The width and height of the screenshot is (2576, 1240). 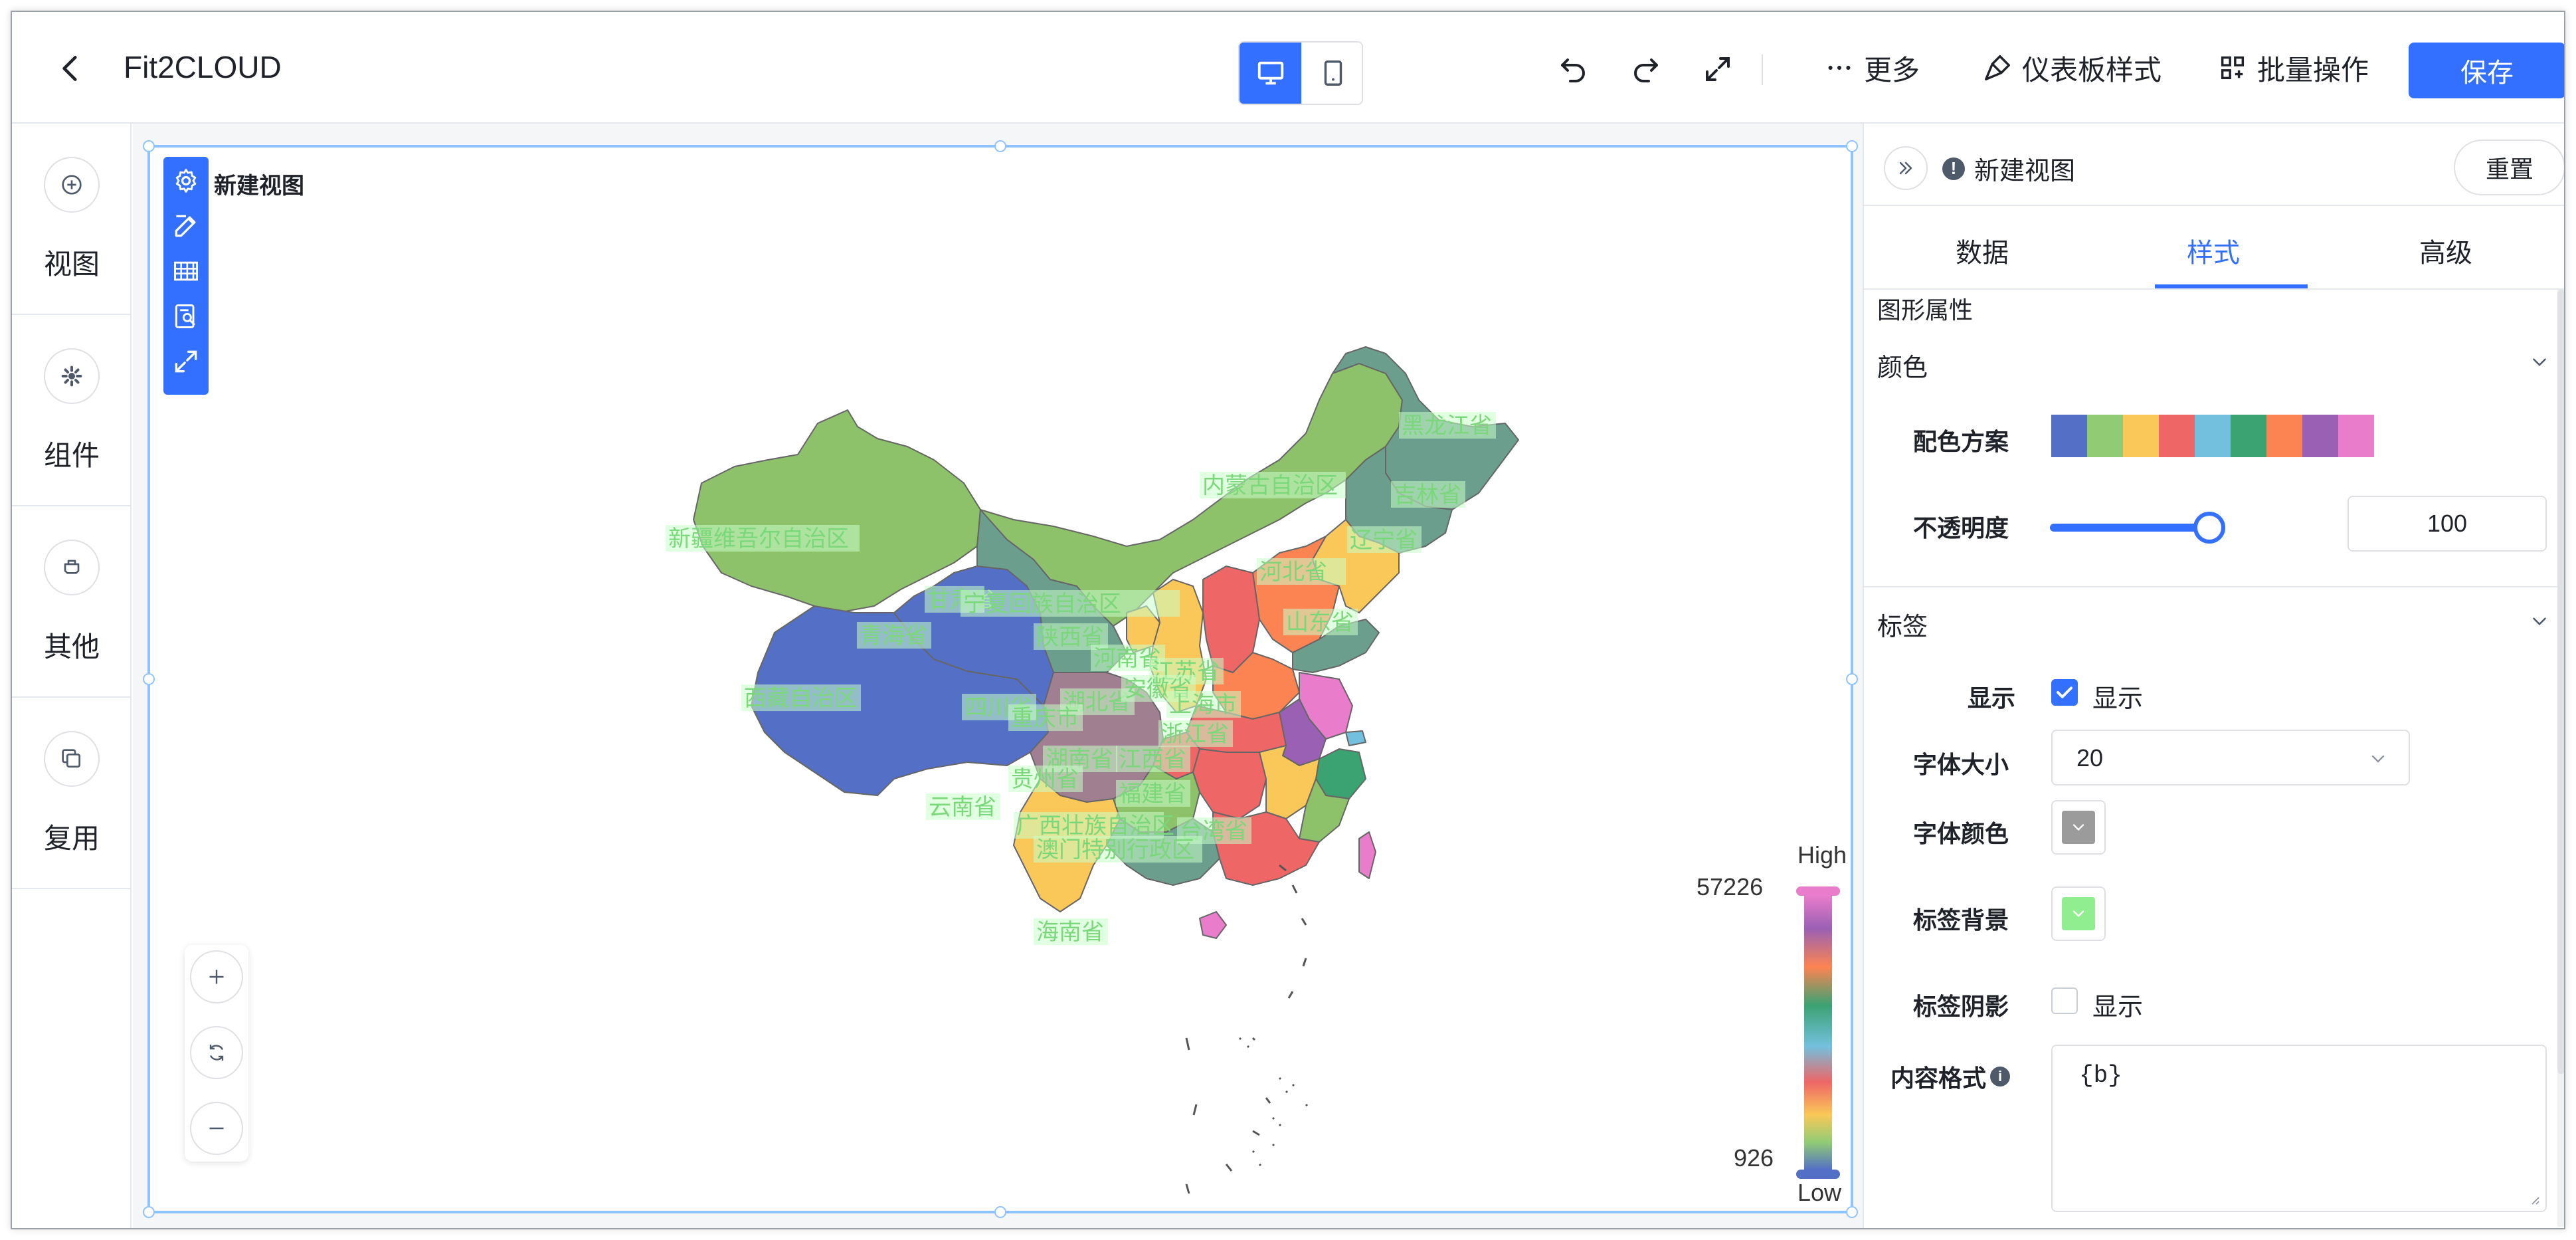 What do you see at coordinates (216, 976) in the screenshot?
I see `zoom-in-button` at bounding box center [216, 976].